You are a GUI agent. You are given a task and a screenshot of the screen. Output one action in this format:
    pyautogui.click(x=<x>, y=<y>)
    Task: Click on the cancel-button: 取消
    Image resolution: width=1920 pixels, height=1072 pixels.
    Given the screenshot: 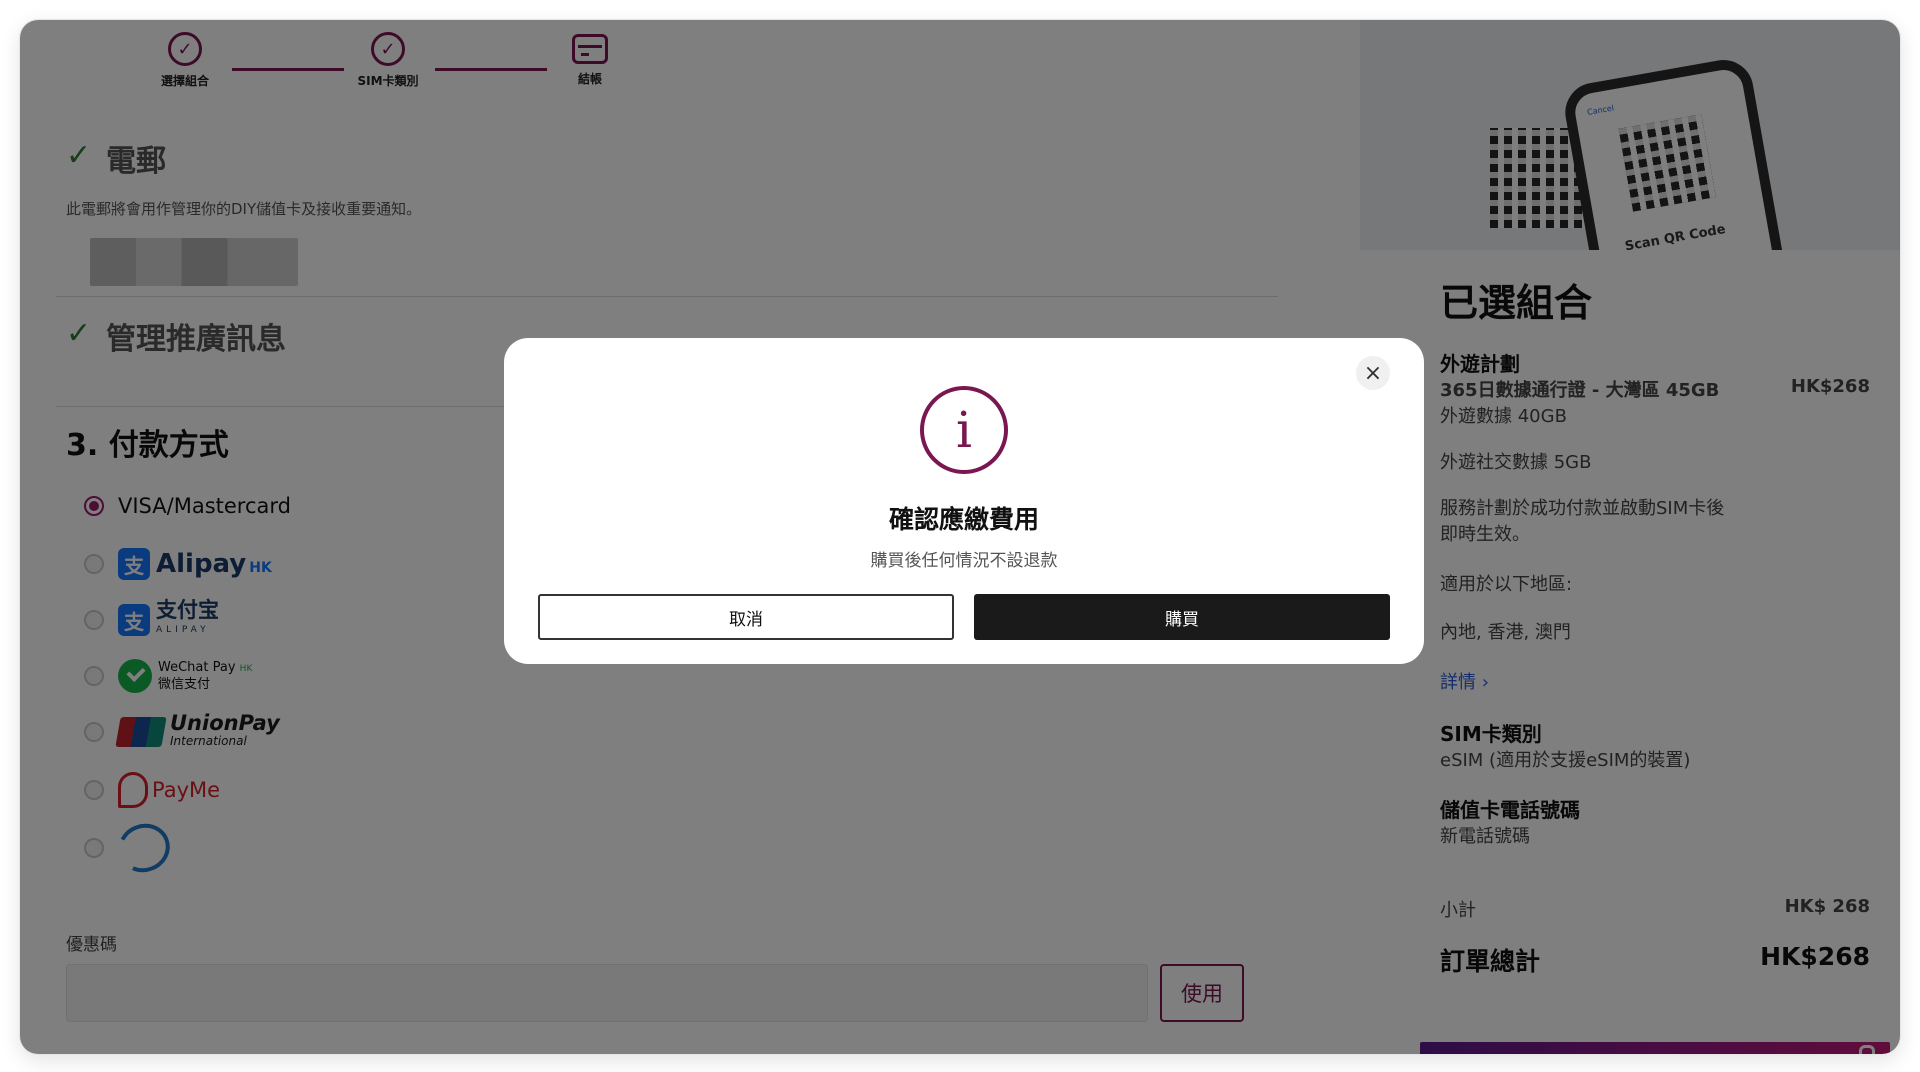 What is the action you would take?
    pyautogui.click(x=746, y=617)
    